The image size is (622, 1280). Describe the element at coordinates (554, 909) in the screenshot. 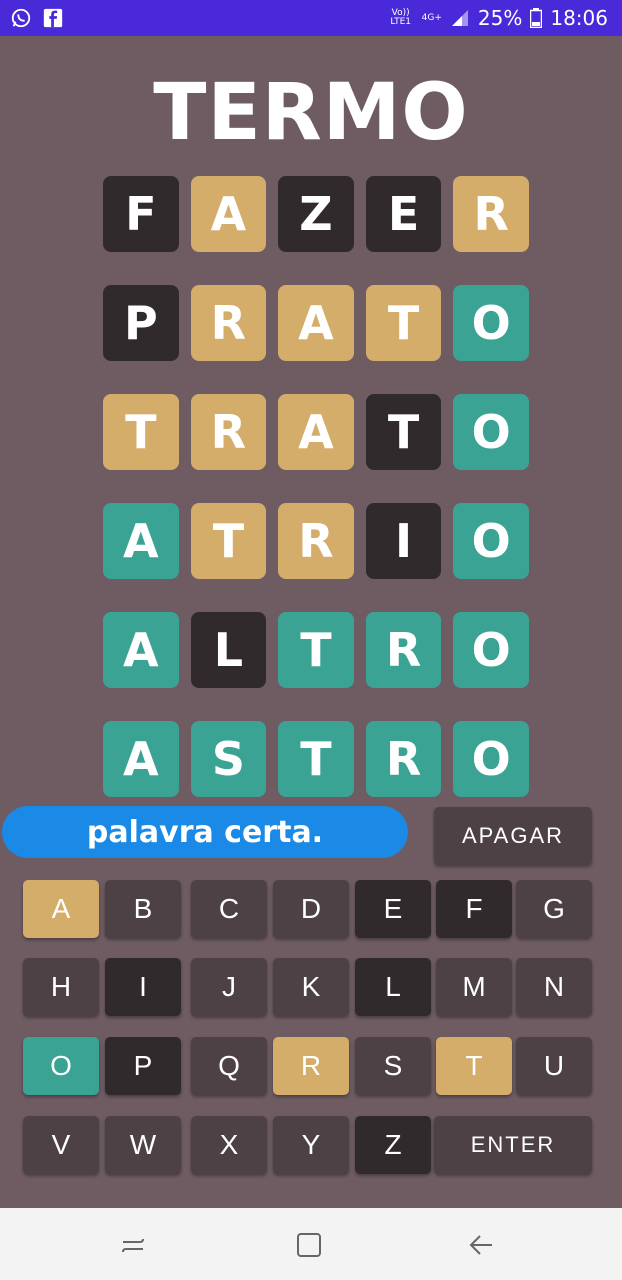

I see `key-g: G` at that location.